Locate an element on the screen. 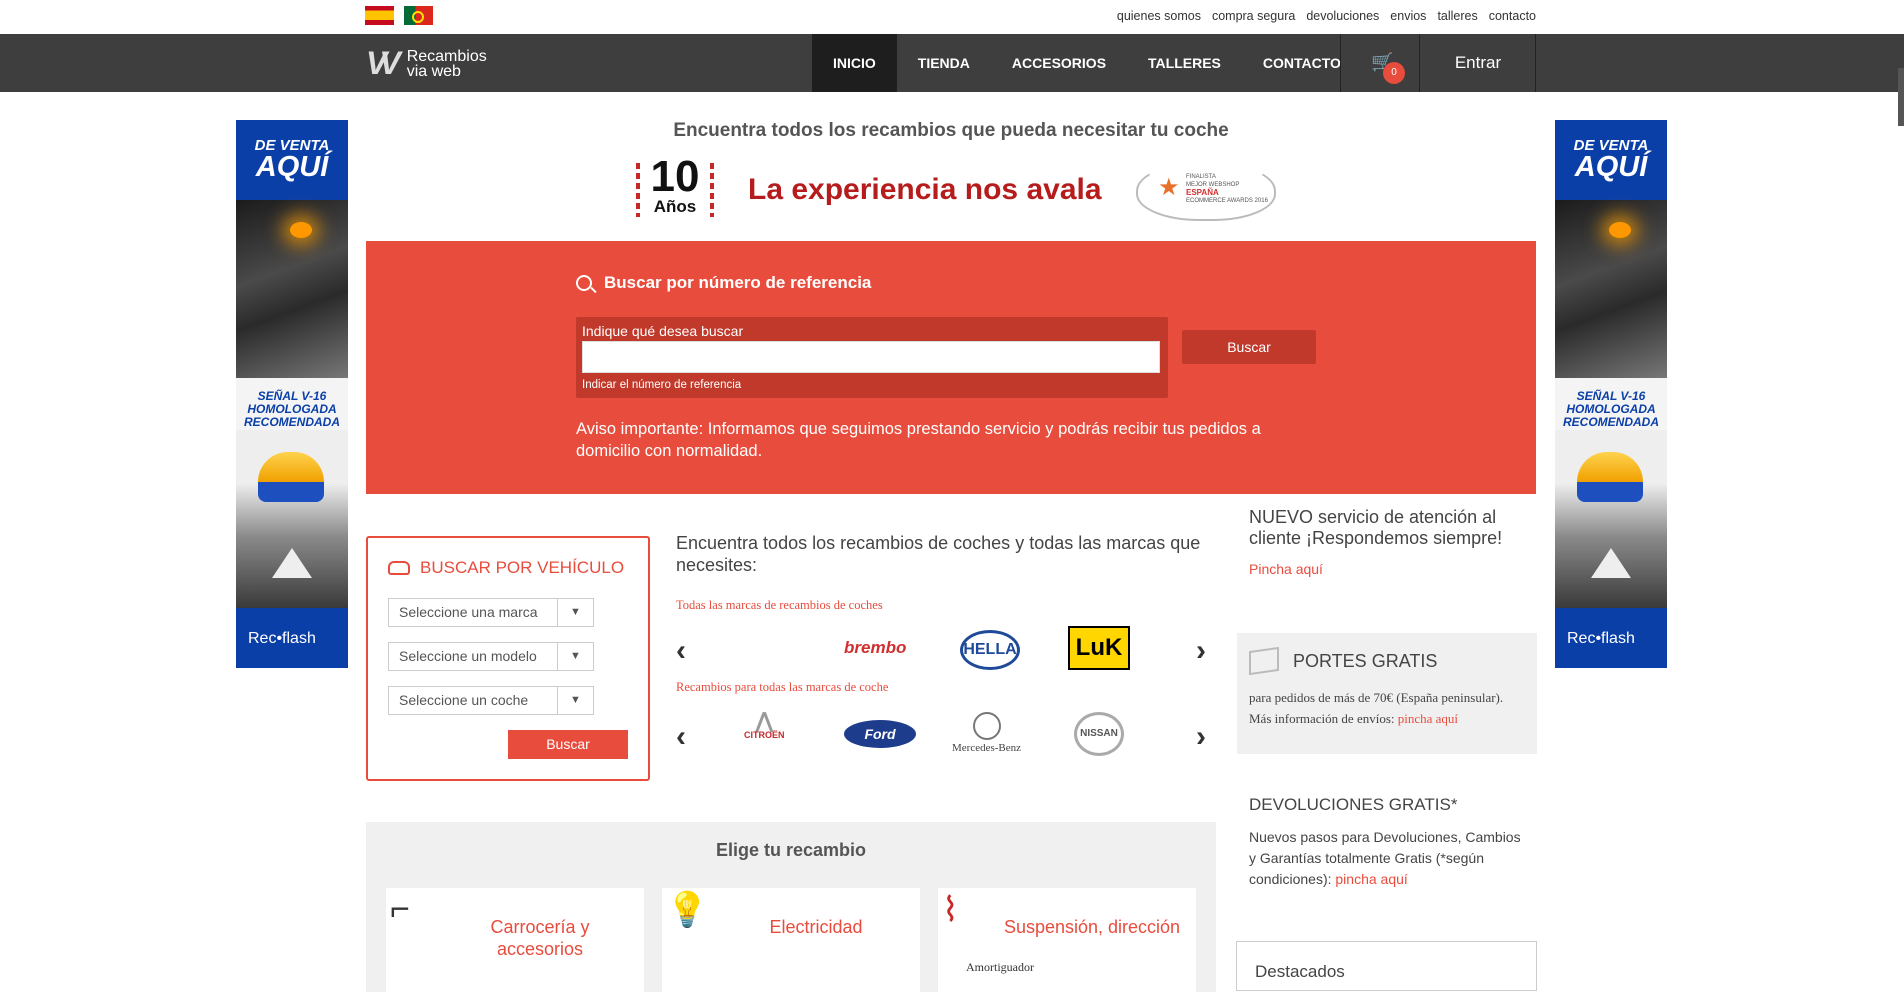 This screenshot has width=1904, height=998. award-line3: ESPAÑA is located at coordinates (1202, 192).